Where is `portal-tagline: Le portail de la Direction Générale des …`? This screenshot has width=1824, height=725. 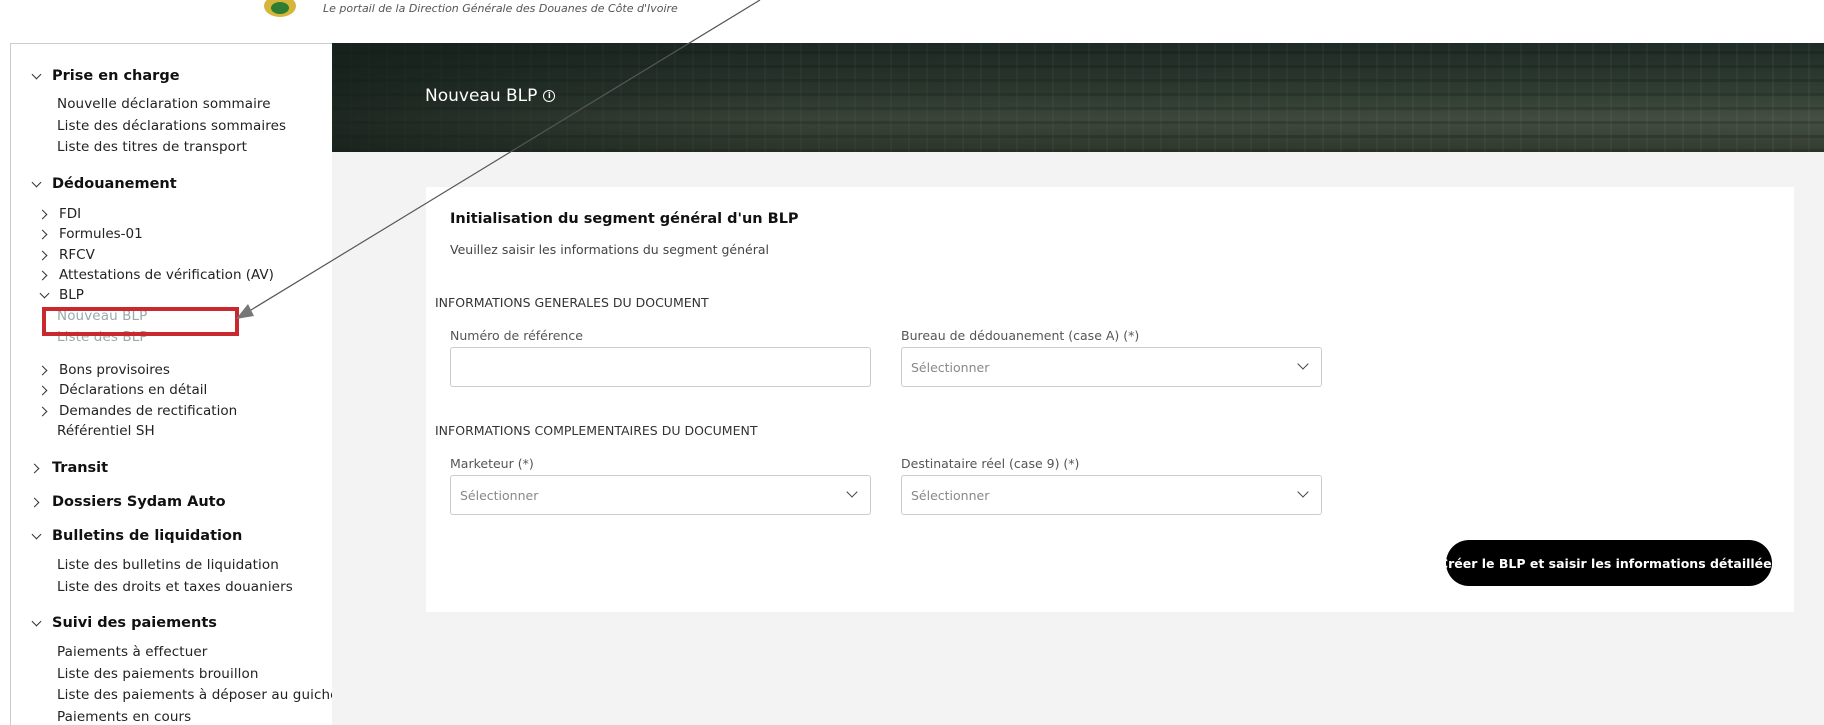
portal-tagline: Le portail de la Direction Générale des … is located at coordinates (500, 8).